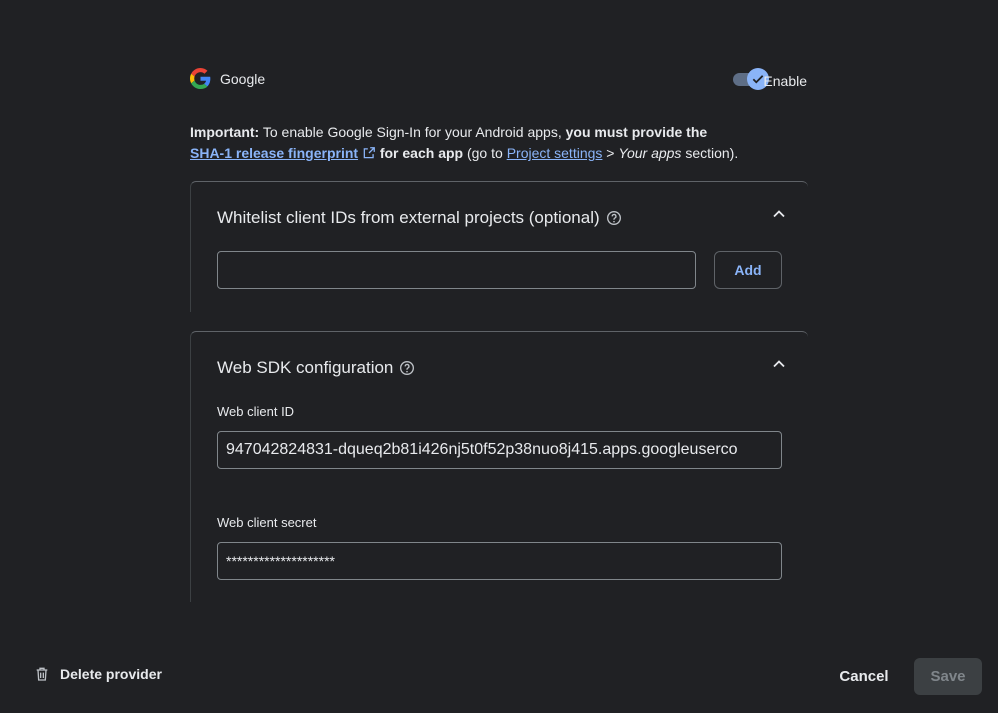  I want to click on web-client-secret-input, so click(499, 561).